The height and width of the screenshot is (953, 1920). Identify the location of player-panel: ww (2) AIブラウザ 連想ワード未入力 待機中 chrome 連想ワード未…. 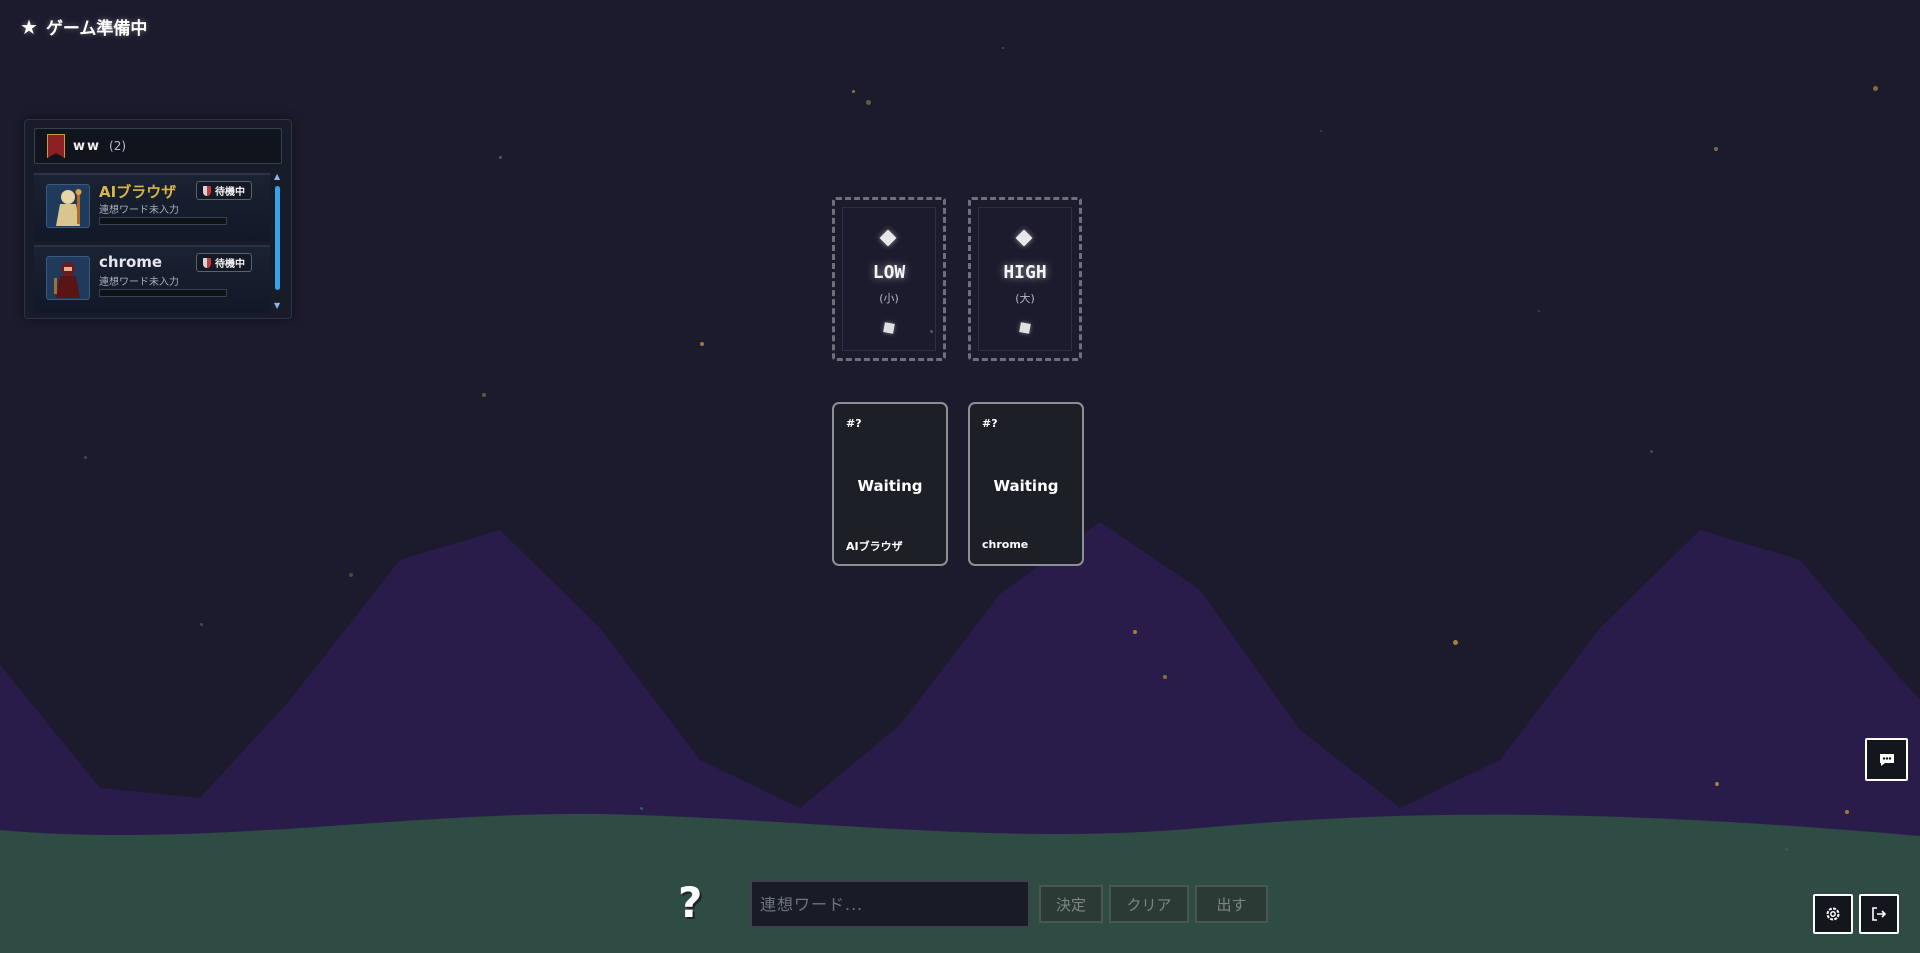
(158, 219).